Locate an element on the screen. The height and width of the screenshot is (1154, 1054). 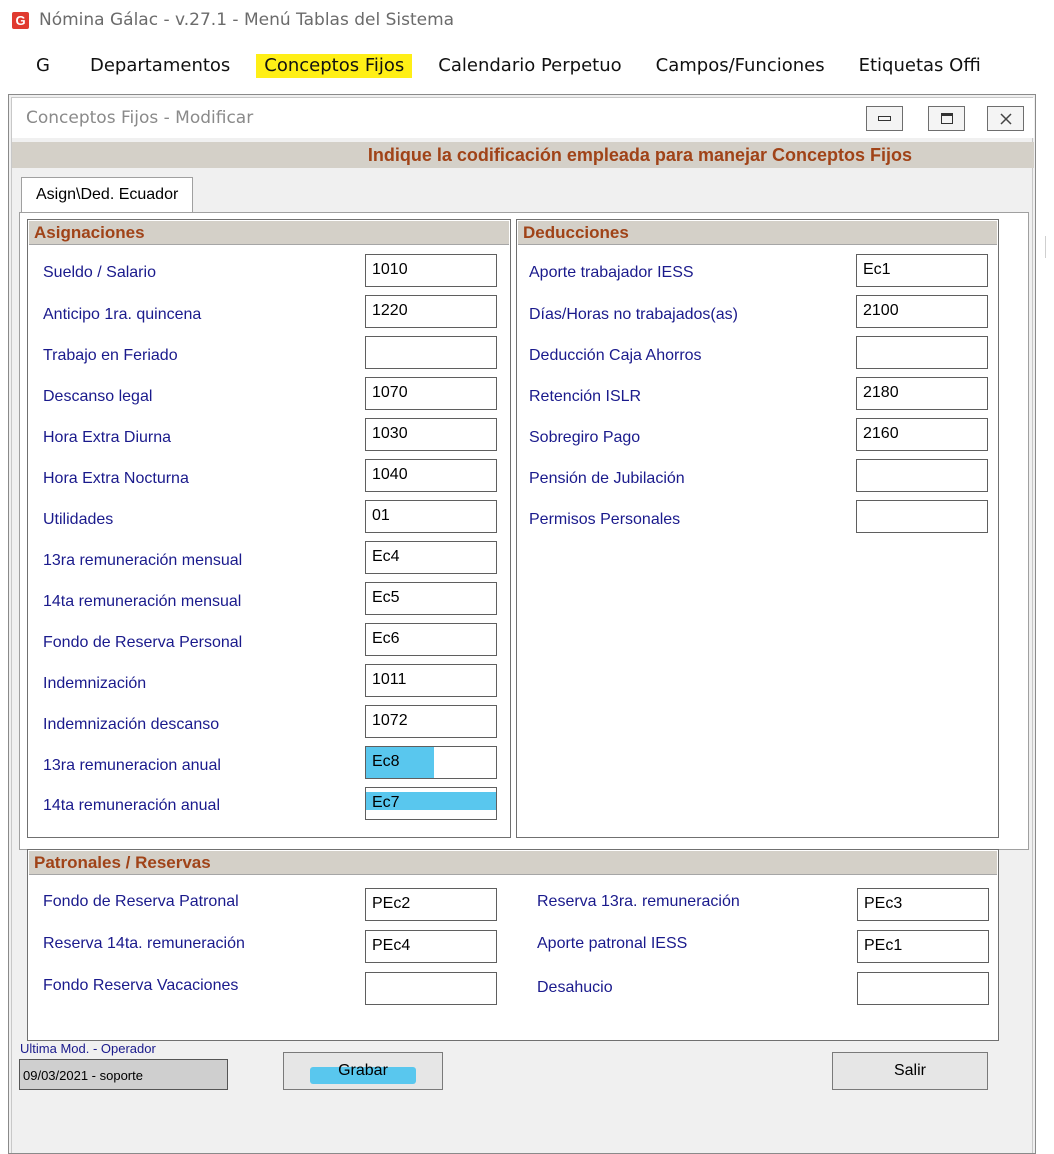
label-aporte-trabajador-iess: Aporte trabajador IESS is located at coordinates (611, 272).